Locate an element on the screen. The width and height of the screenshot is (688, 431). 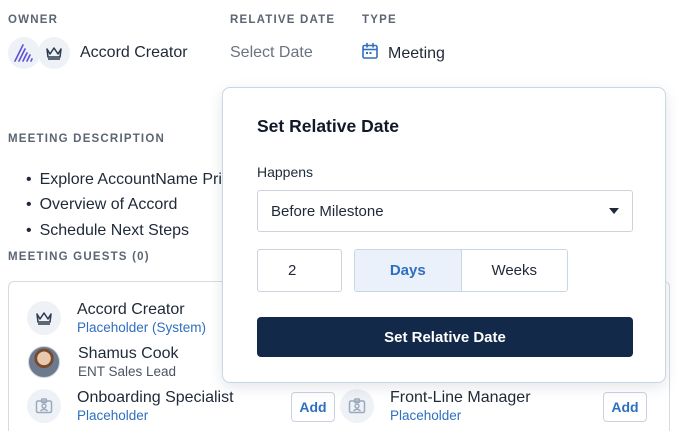
happens-label: Happens is located at coordinates (285, 172).